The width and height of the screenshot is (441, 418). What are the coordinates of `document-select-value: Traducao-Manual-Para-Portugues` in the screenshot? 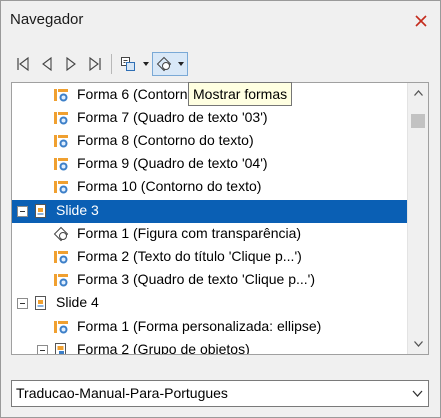 It's located at (122, 393).